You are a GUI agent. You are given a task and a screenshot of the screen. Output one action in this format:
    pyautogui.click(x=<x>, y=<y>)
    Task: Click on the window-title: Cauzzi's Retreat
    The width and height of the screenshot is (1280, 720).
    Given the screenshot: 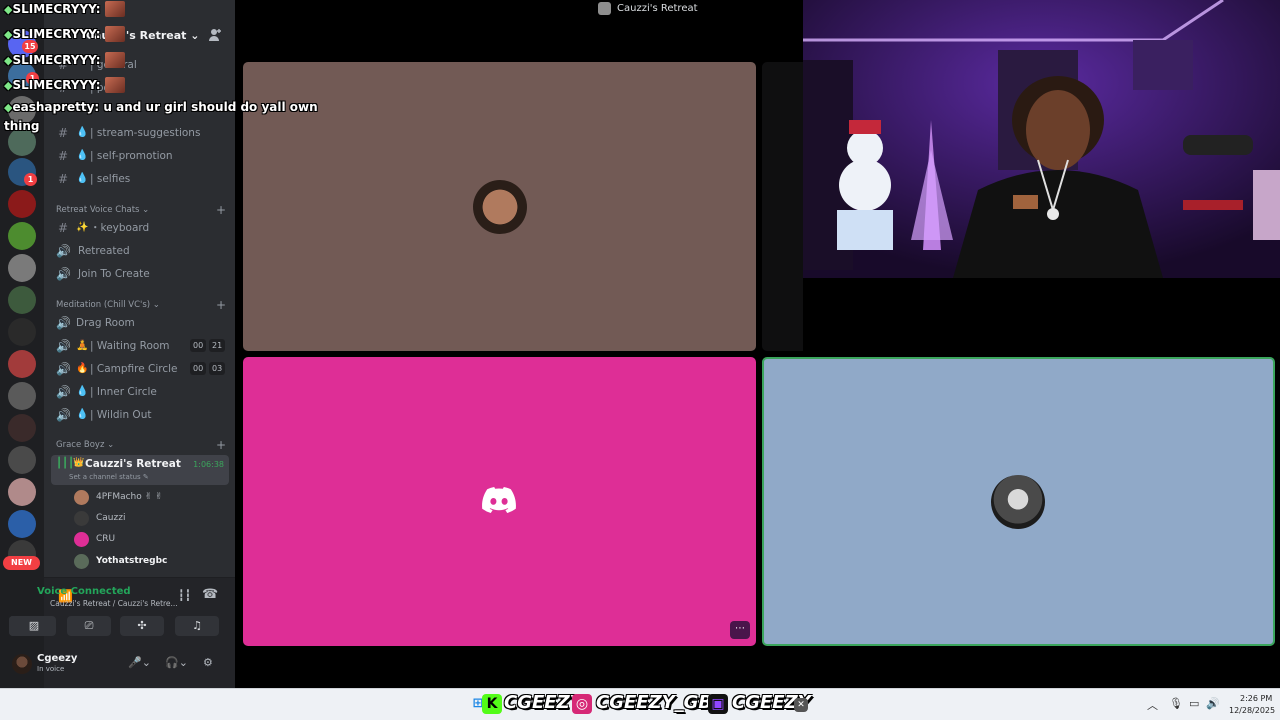 What is the action you would take?
    pyautogui.click(x=657, y=8)
    